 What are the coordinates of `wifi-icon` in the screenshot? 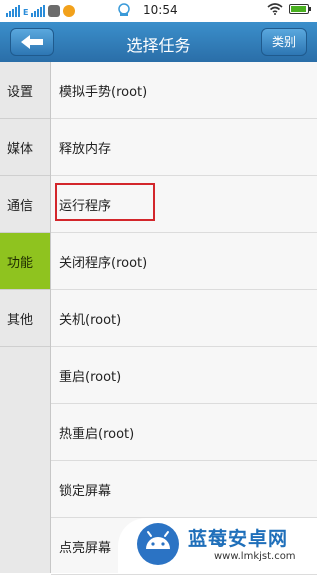 It's located at (275, 9).